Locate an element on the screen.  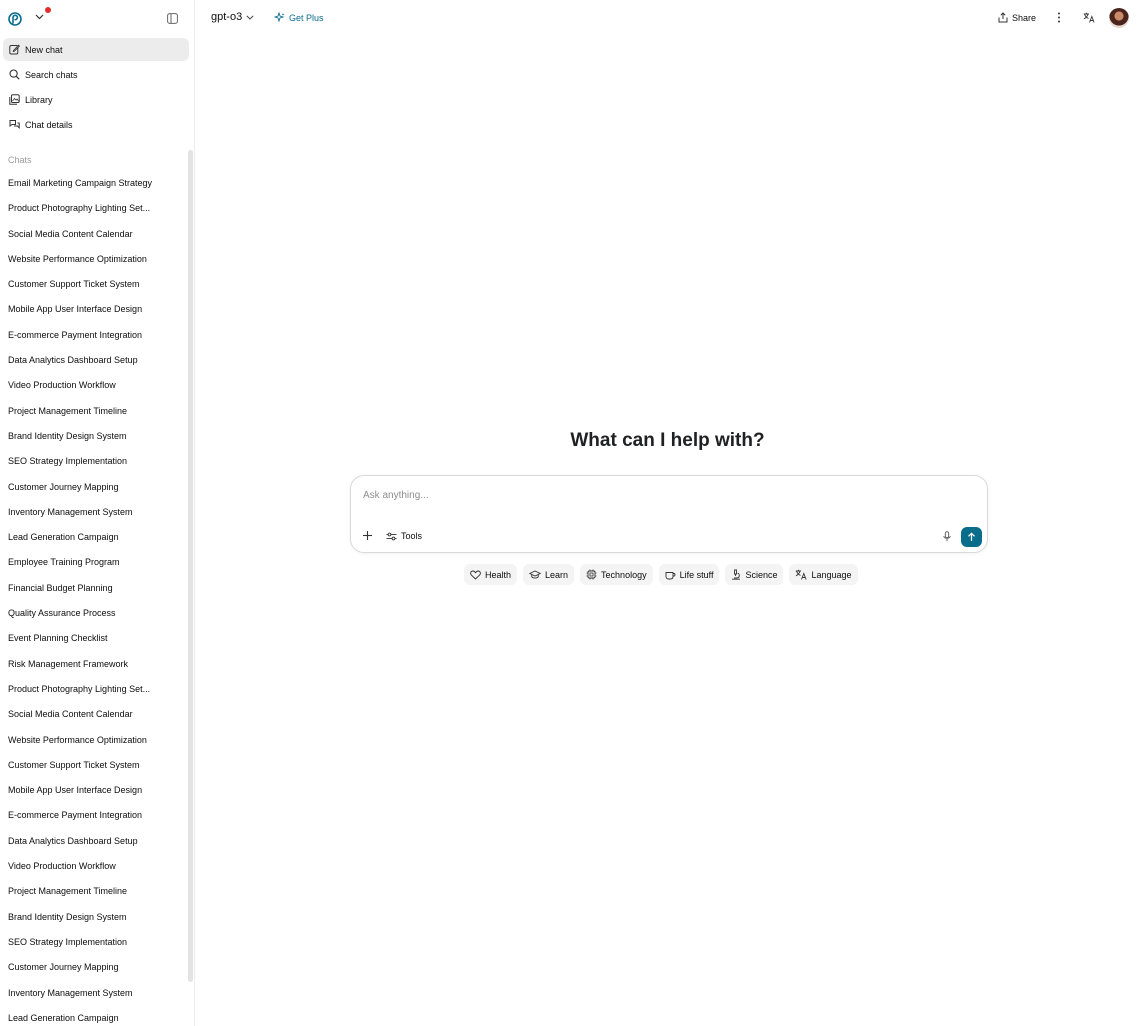
chip-life-stuff: Life stuff is located at coordinates (689, 574).